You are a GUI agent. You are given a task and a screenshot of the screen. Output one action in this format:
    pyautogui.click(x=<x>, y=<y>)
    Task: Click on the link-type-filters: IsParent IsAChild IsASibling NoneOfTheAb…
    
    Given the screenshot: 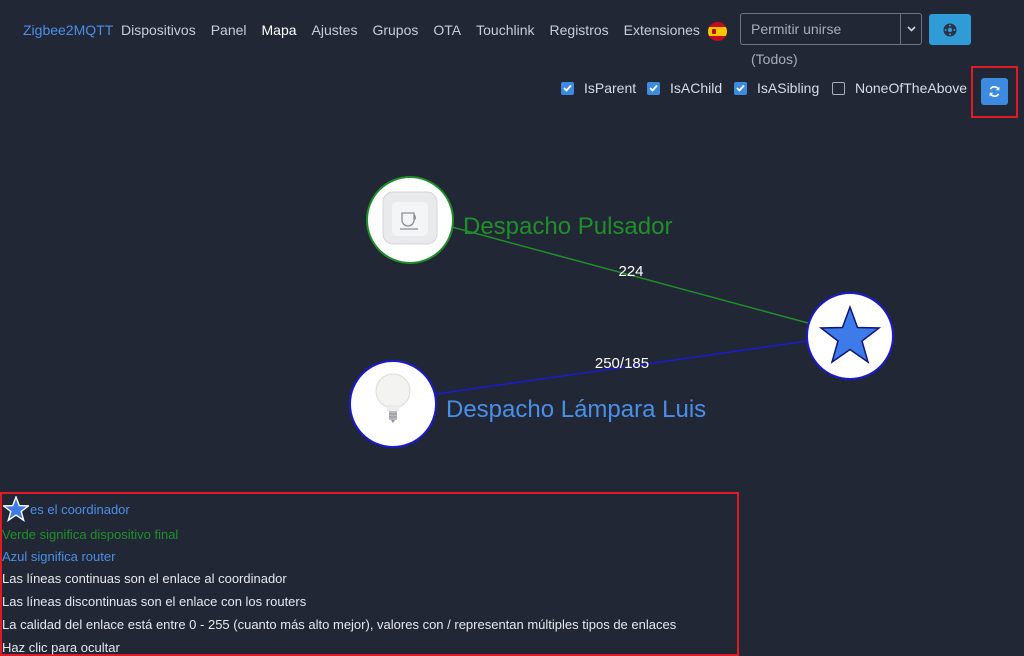 What is the action you would take?
    pyautogui.click(x=512, y=92)
    